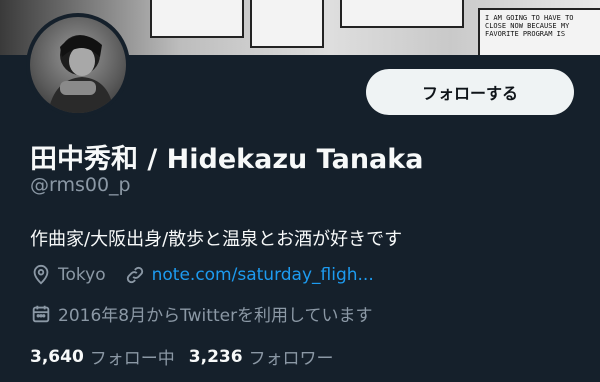 The width and height of the screenshot is (600, 382). I want to click on profile-bio: 作曲家/大阪出身/散歩と温泉とお酒が好きです, so click(216, 239).